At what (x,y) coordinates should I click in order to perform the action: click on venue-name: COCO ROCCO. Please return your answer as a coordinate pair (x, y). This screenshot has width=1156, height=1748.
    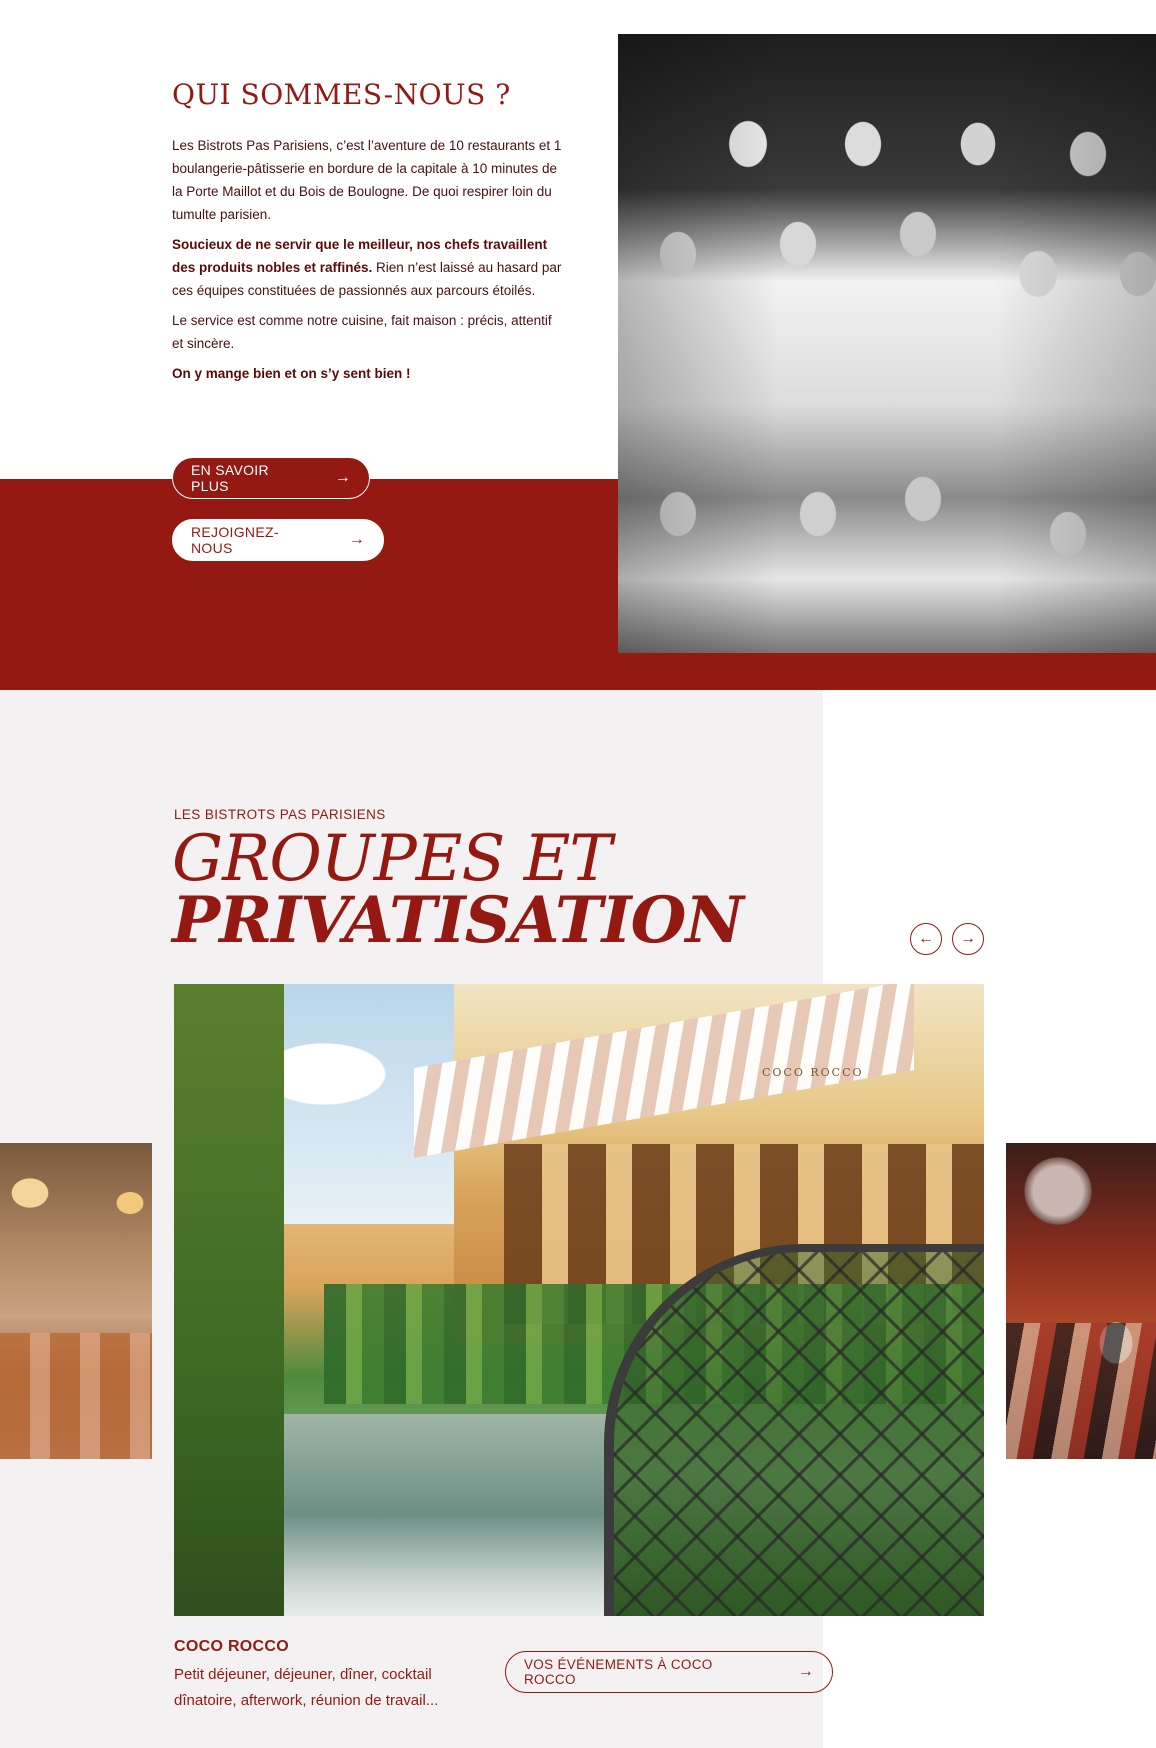
    Looking at the image, I should click on (231, 1646).